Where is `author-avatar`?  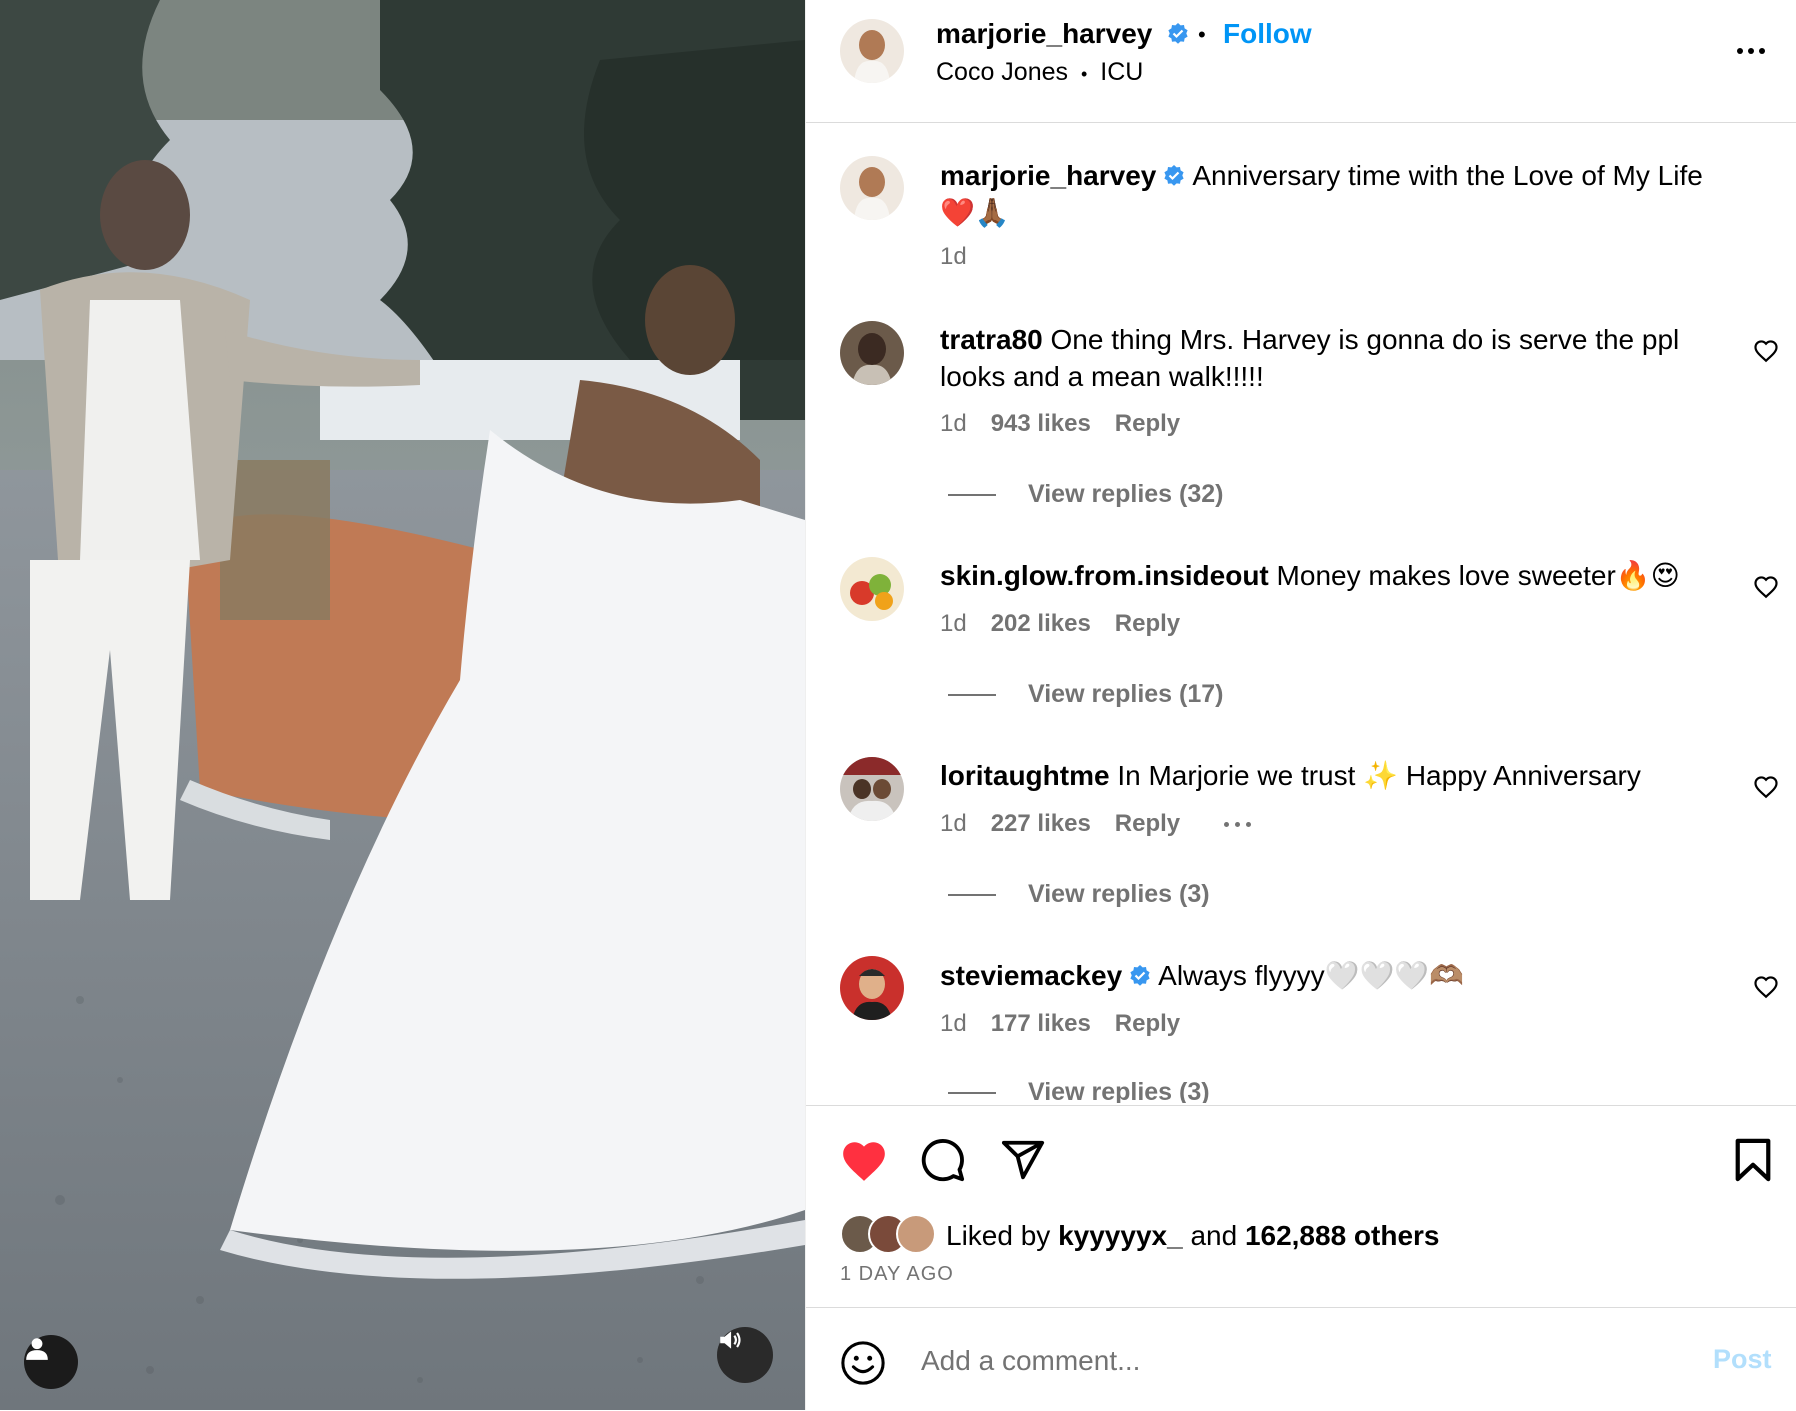
author-avatar is located at coordinates (872, 51).